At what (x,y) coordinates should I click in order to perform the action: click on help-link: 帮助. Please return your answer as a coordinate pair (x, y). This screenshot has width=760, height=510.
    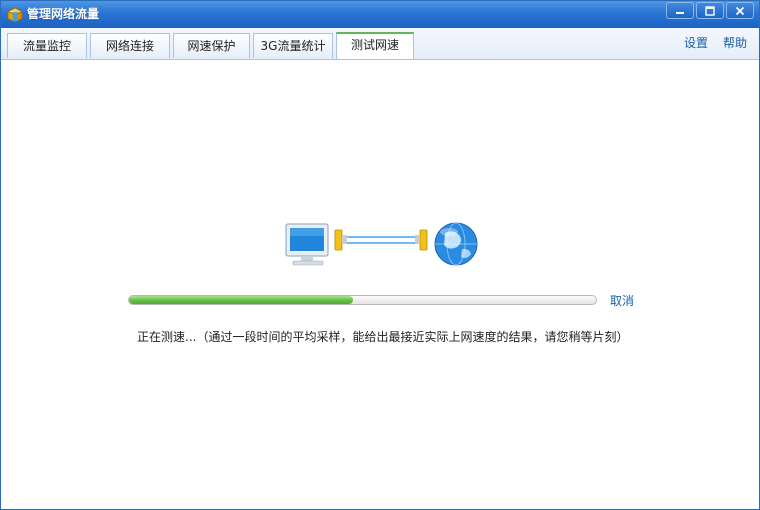
    Looking at the image, I should click on (735, 43).